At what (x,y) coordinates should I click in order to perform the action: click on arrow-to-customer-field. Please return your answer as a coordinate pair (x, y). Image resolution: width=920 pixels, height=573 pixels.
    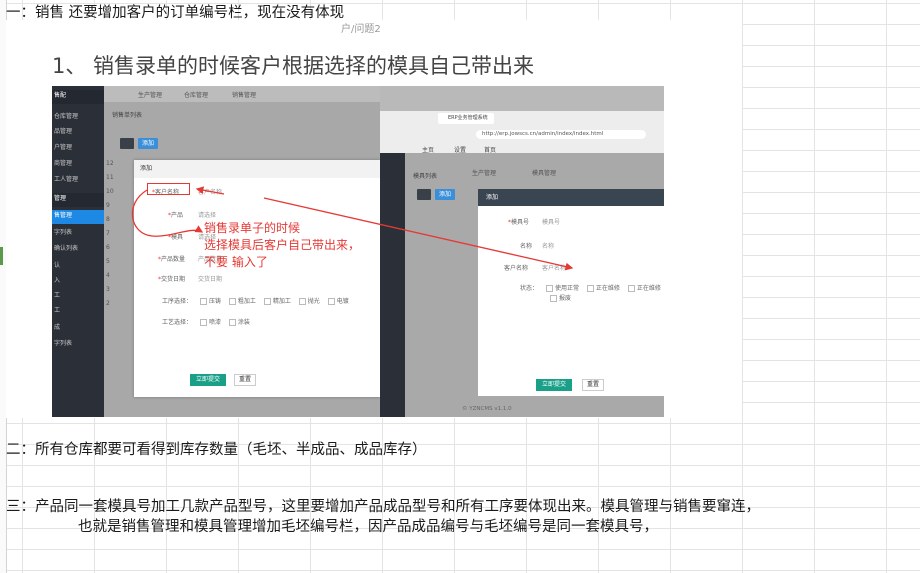
    Looking at the image, I should click on (210, 190).